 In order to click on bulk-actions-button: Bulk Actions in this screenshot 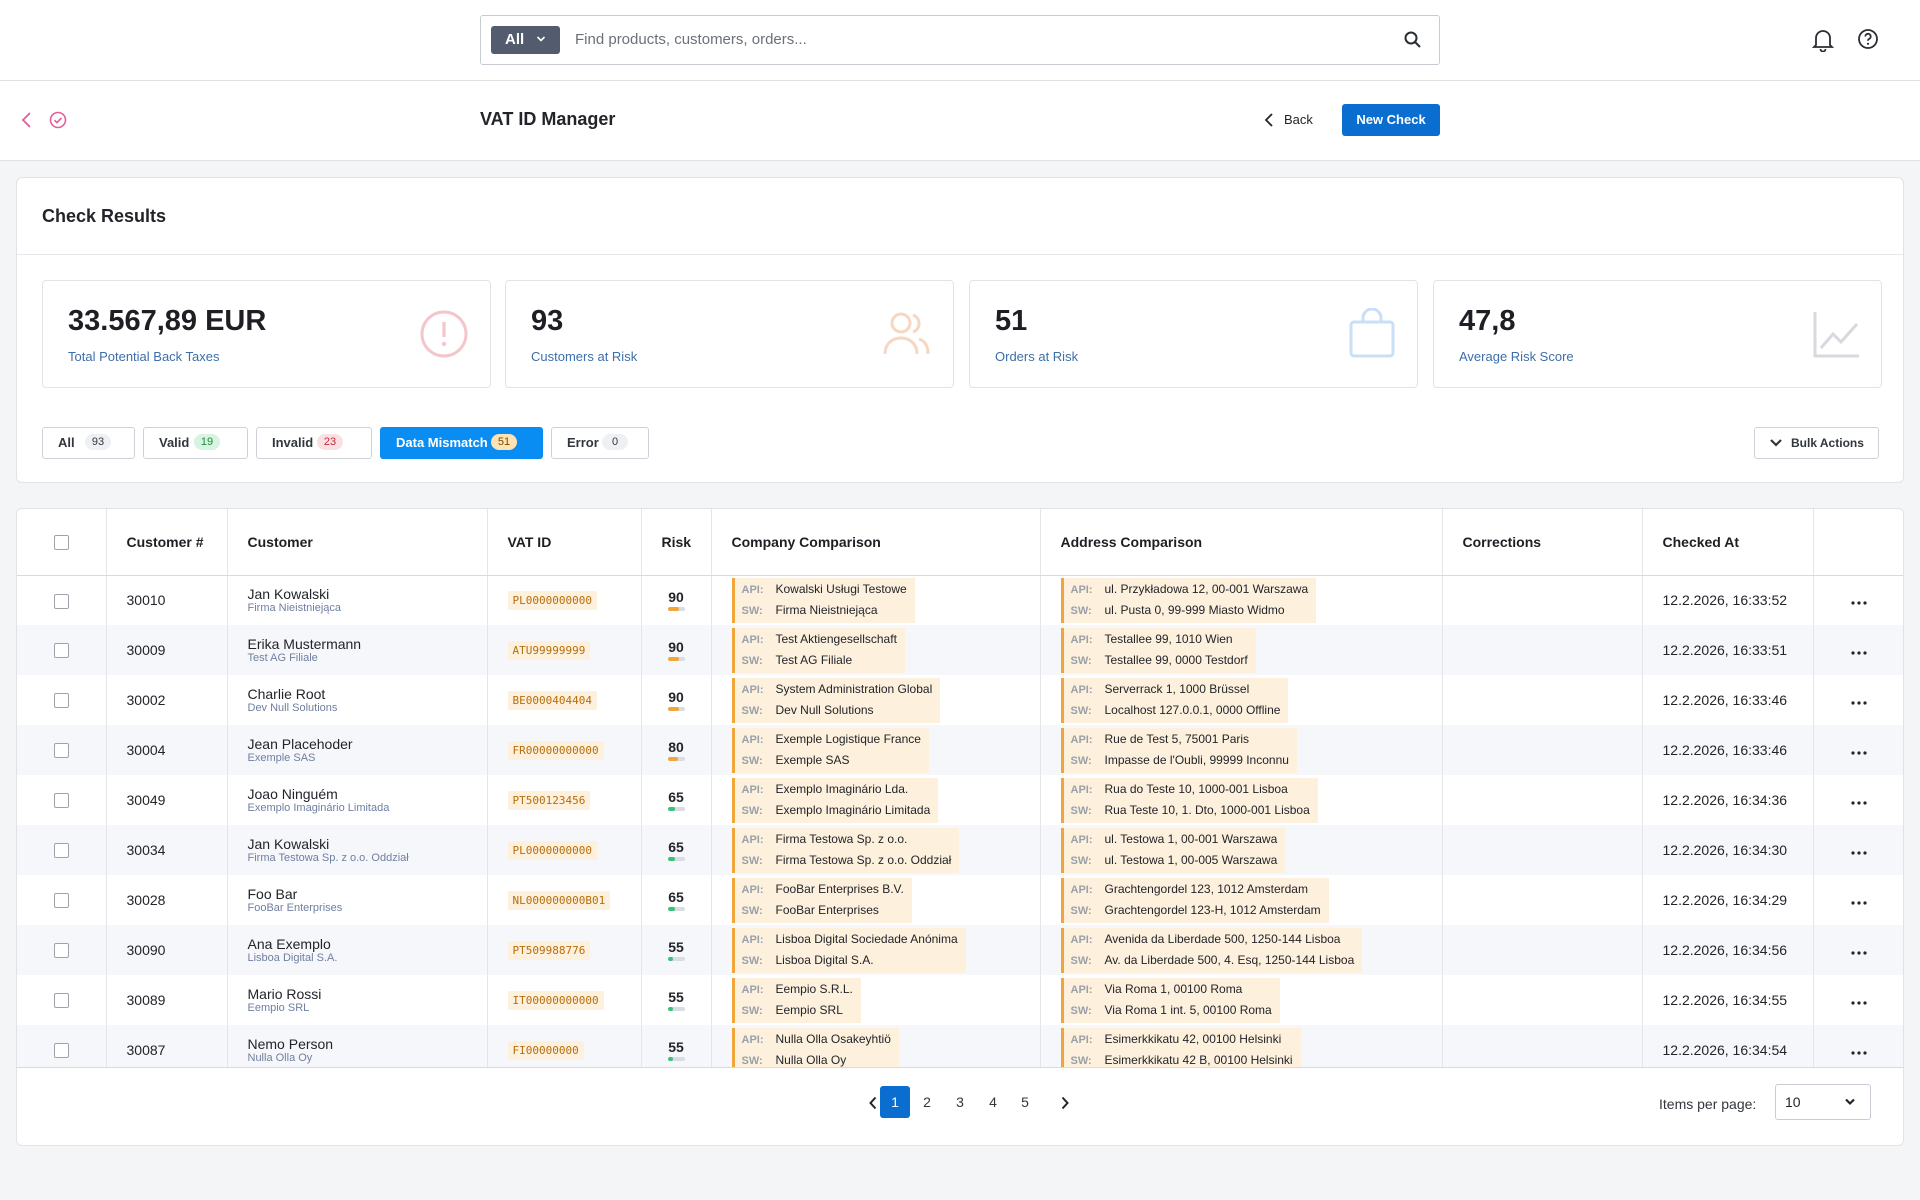, I will do `click(1816, 443)`.